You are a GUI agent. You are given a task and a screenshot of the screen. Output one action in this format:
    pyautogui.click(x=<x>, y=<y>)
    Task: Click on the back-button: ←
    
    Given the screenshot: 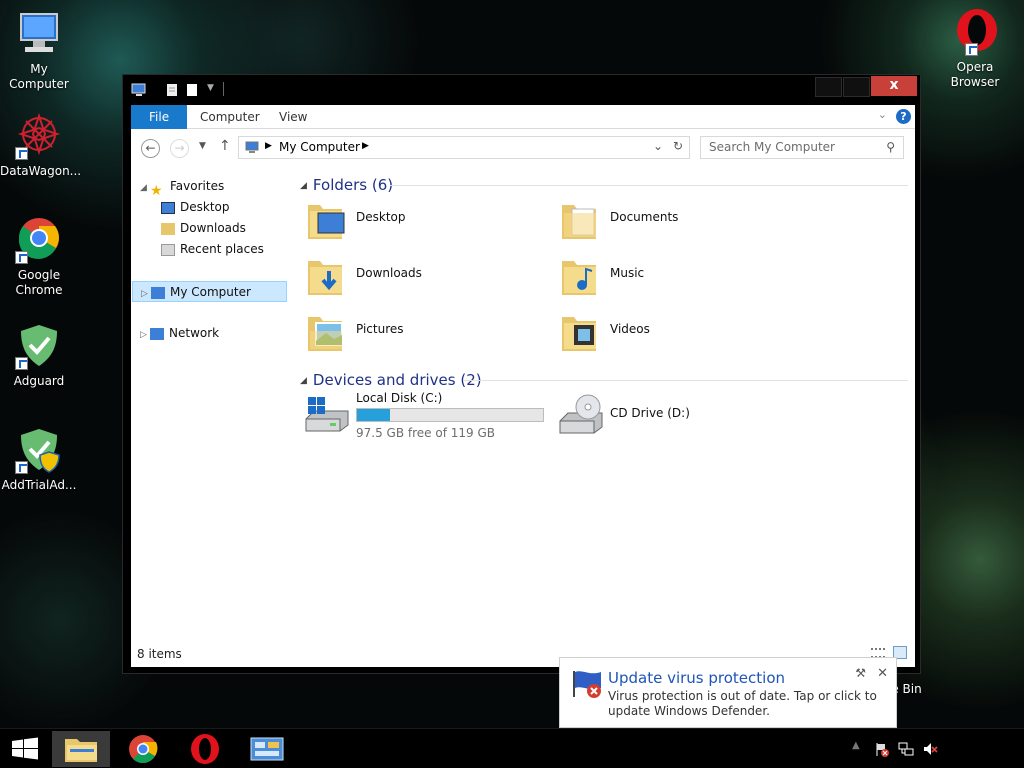 What is the action you would take?
    pyautogui.click(x=150, y=148)
    